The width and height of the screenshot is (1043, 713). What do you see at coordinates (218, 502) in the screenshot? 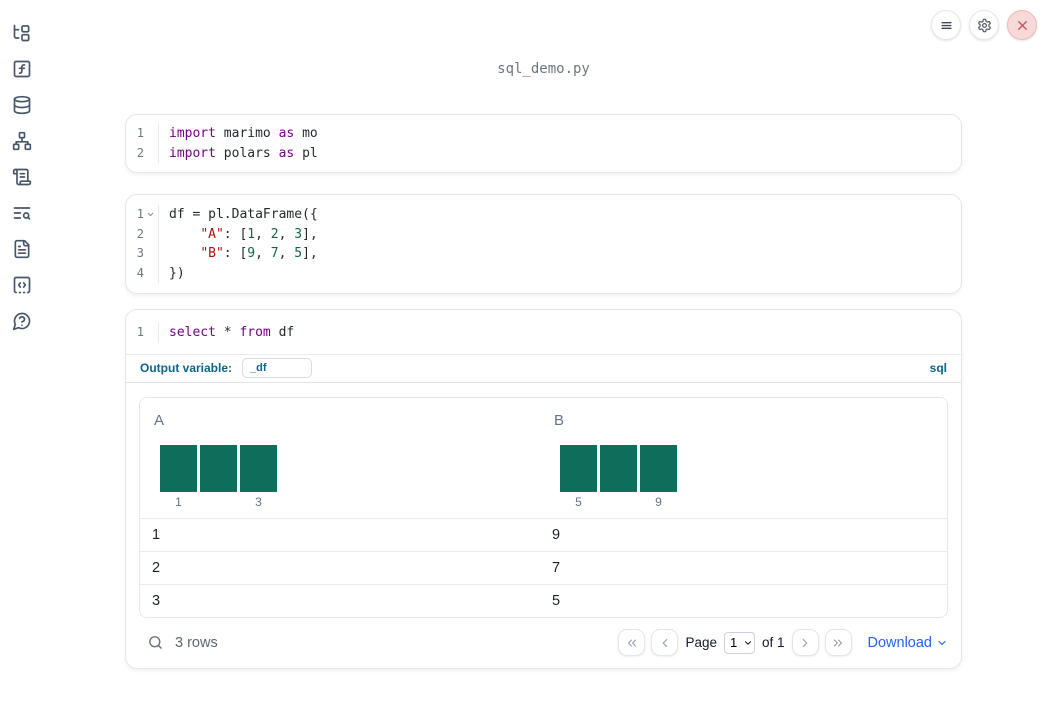
I see `histogram-axis: 13` at bounding box center [218, 502].